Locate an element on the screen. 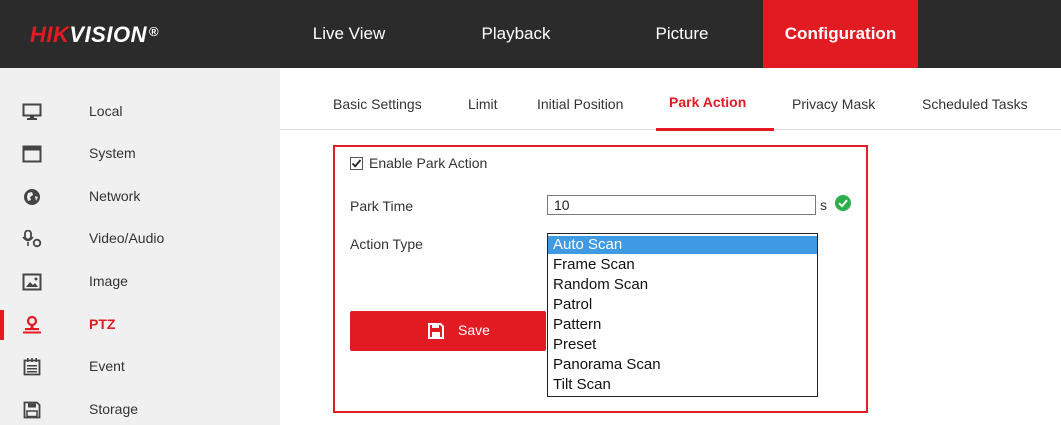  tab-scheduled-tasks: Scheduled Tasks is located at coordinates (975, 113).